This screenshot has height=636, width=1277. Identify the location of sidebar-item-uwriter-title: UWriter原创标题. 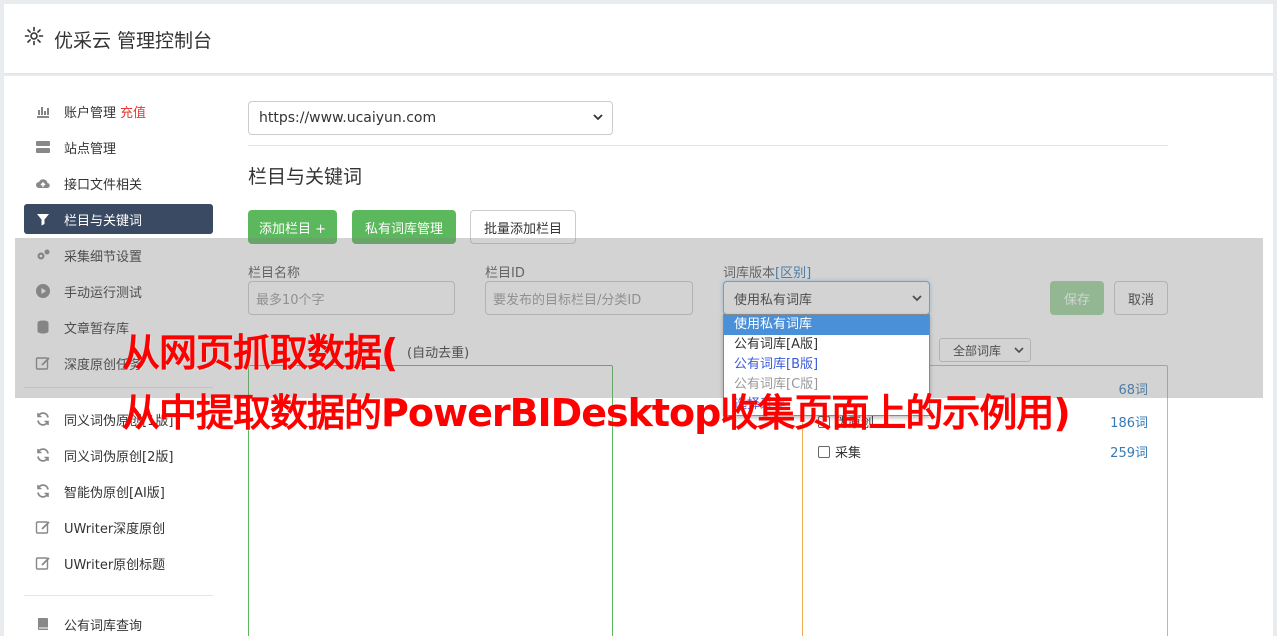
(118, 563).